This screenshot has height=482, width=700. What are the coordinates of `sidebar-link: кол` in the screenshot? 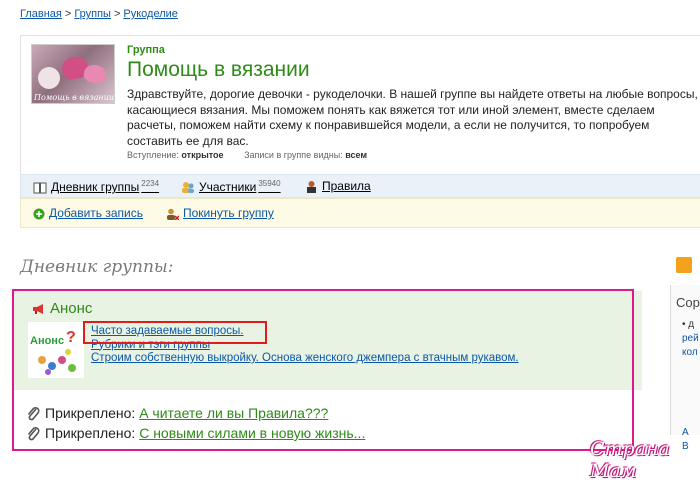 It's located at (690, 352).